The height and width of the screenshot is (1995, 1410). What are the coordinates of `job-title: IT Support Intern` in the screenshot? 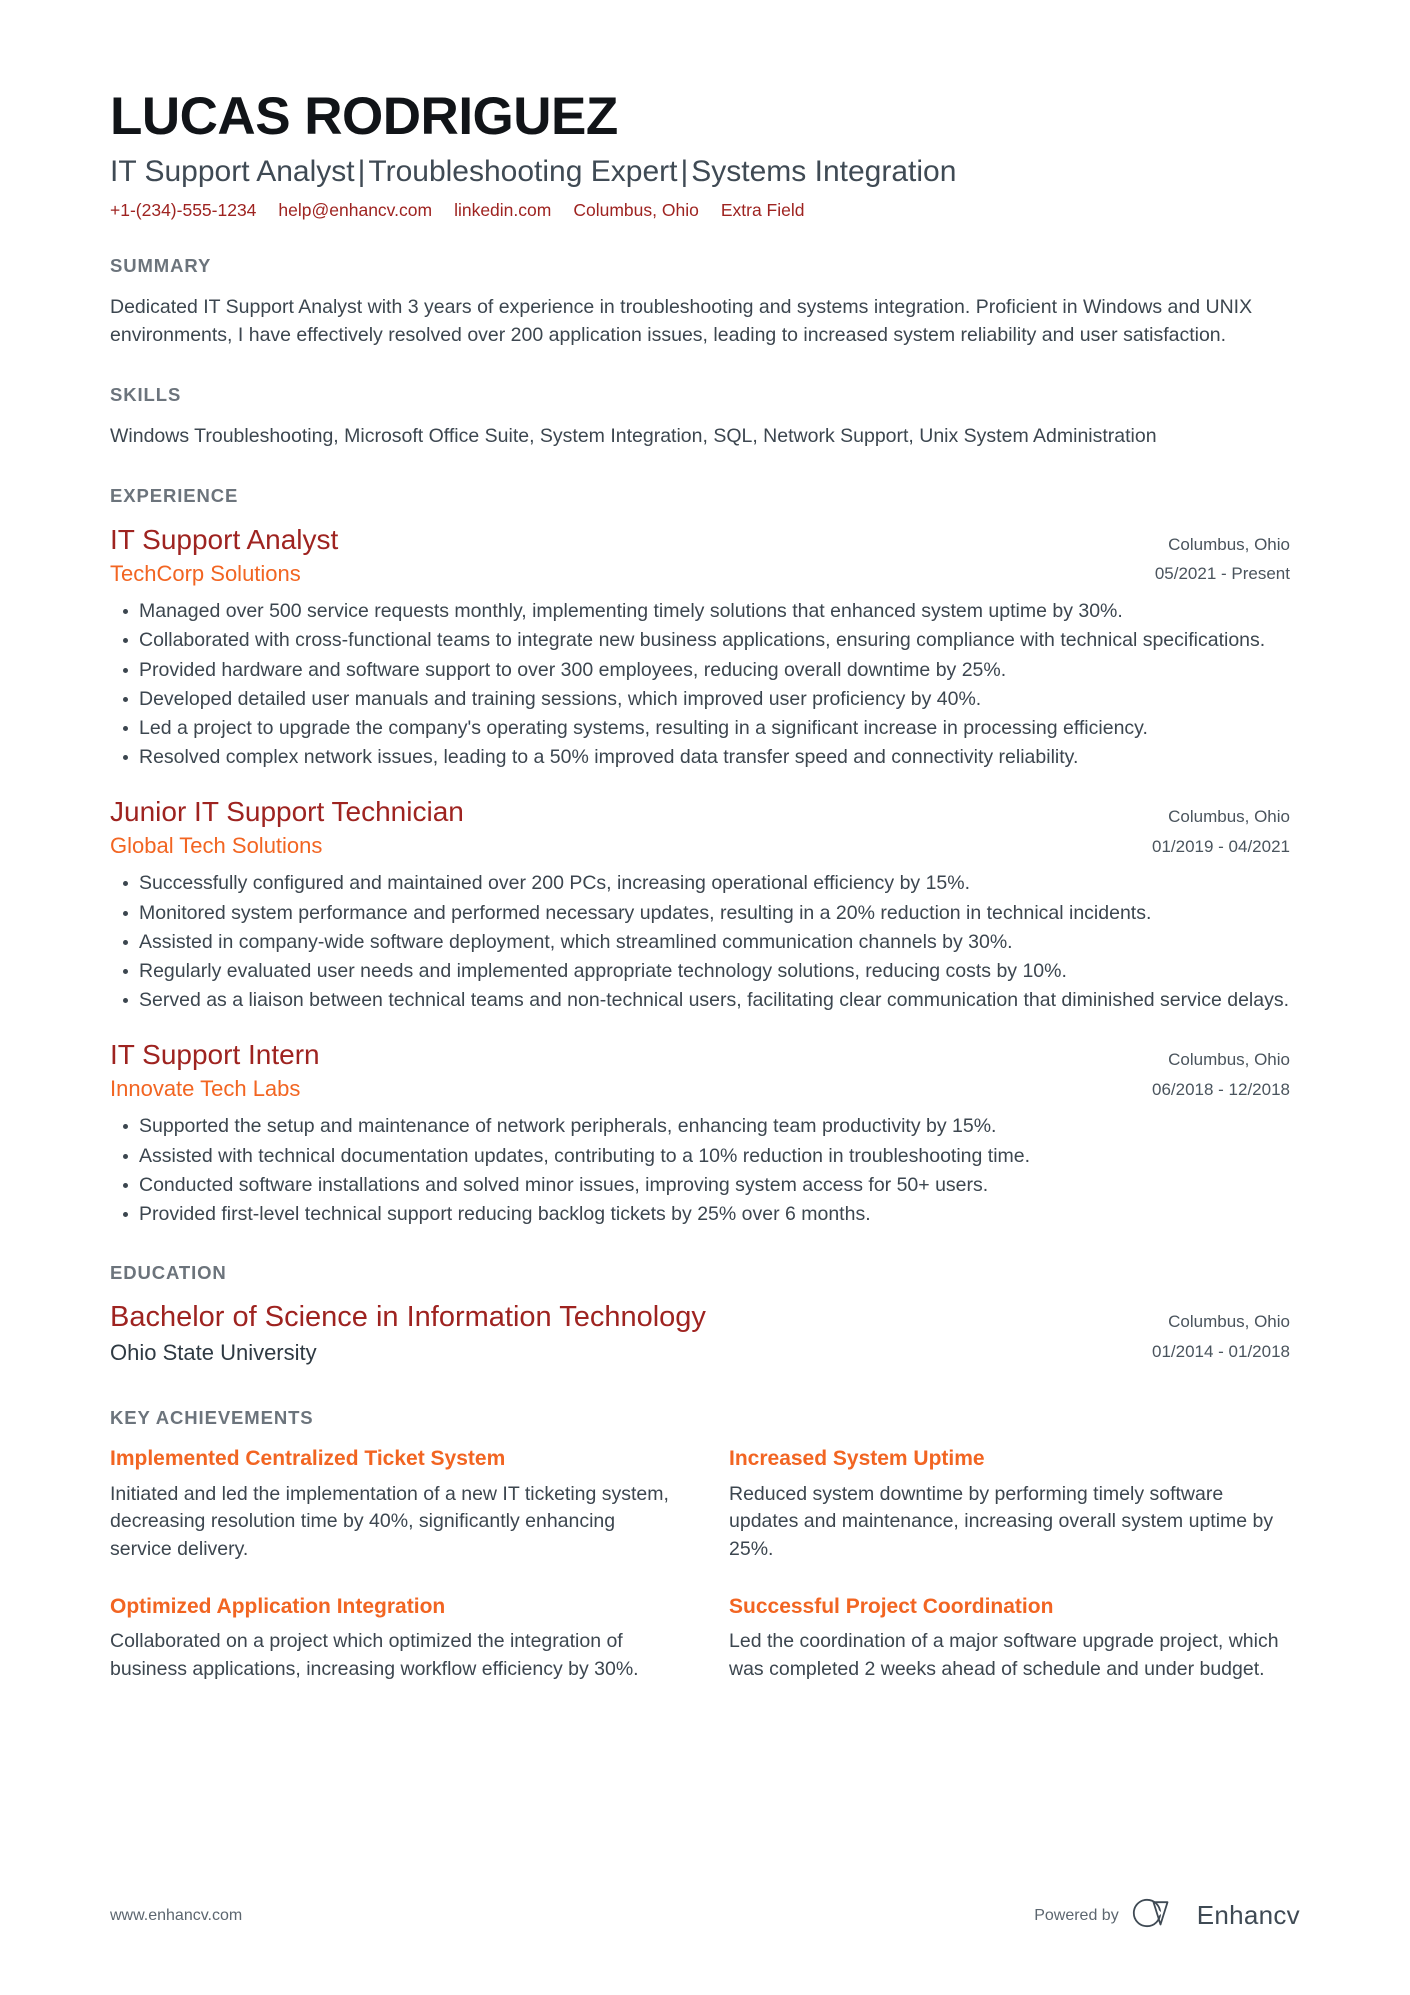 It's located at (215, 1054).